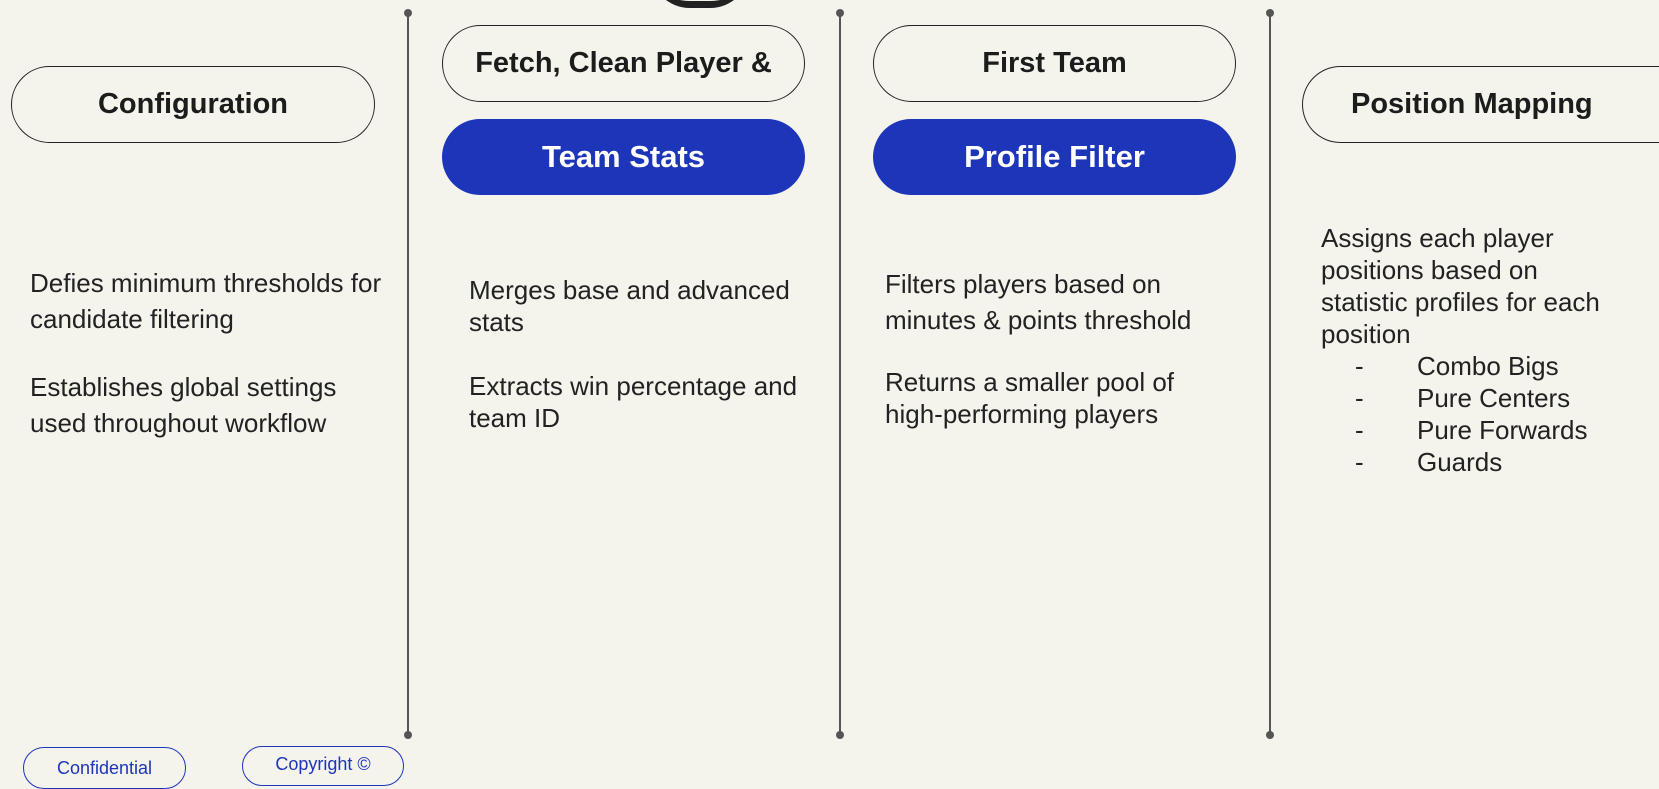  What do you see at coordinates (700, 4) in the screenshot?
I see `top-arc-decoration` at bounding box center [700, 4].